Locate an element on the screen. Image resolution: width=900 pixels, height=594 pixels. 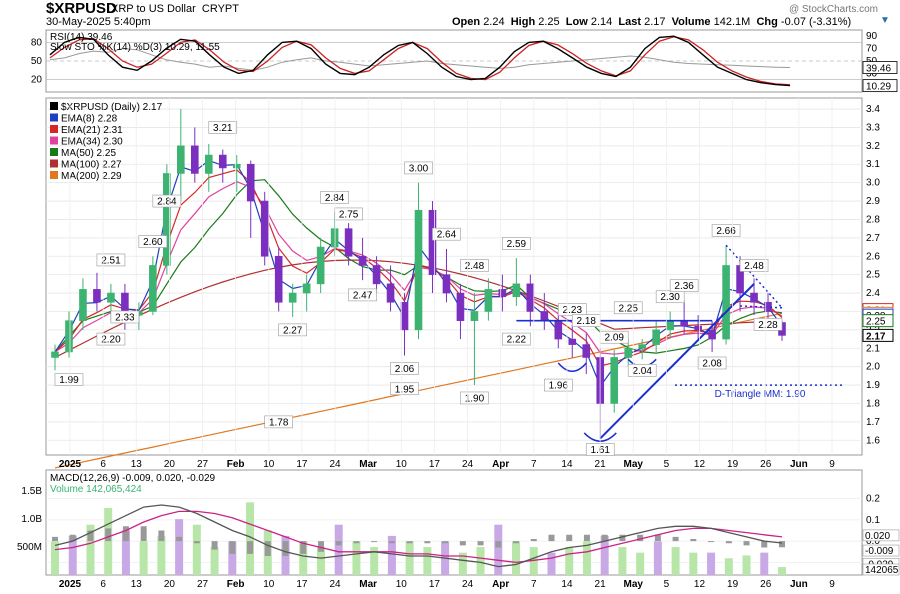
measured-move-label: D-Triangle MM: 1.90 is located at coordinates (760, 394).